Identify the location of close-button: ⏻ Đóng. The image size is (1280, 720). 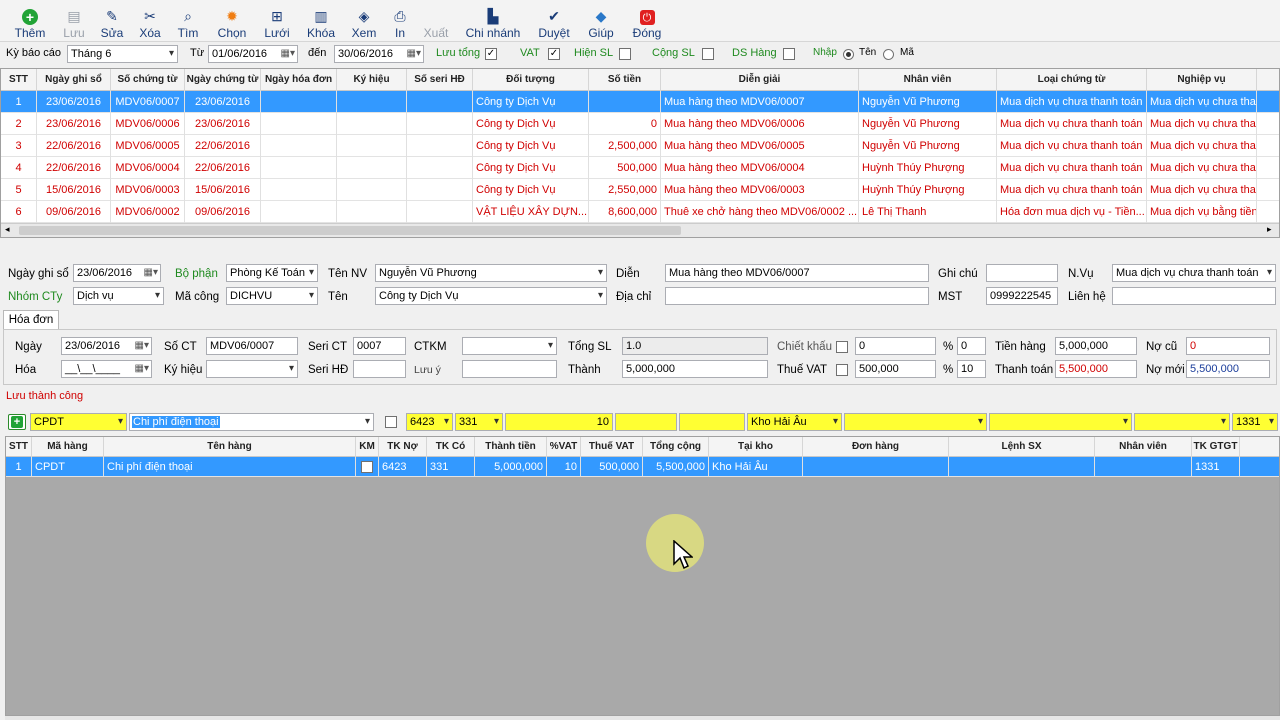
(647, 21).